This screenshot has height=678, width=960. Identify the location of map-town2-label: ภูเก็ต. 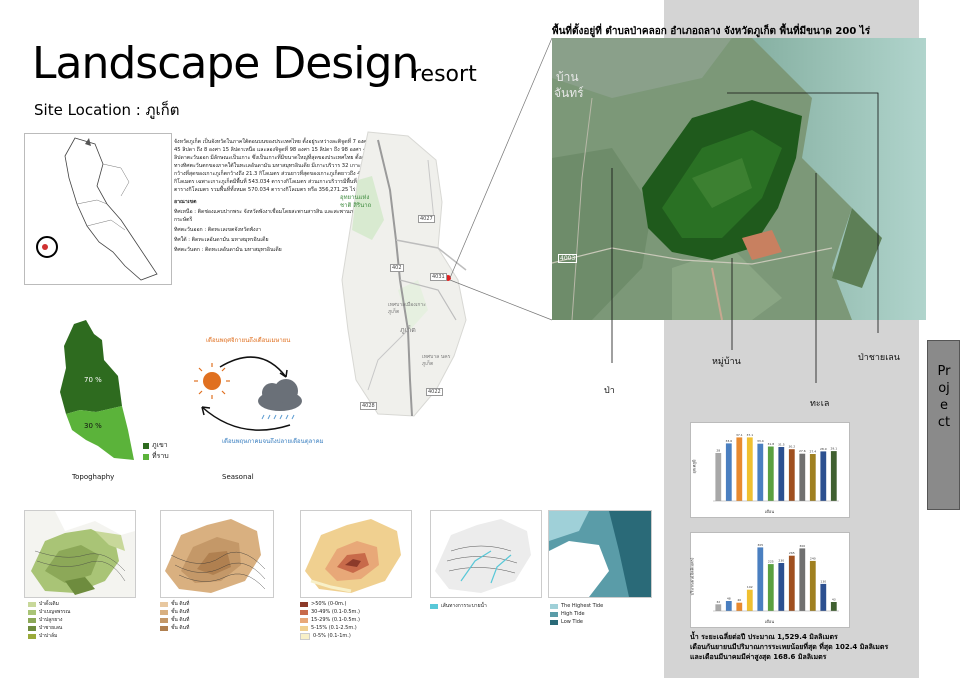
(408, 330).